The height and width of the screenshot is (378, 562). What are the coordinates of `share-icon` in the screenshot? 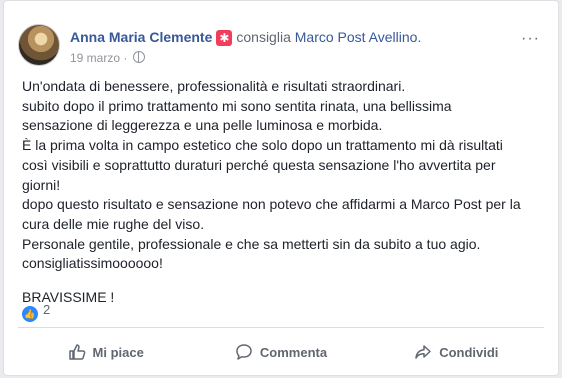 It's located at (423, 352).